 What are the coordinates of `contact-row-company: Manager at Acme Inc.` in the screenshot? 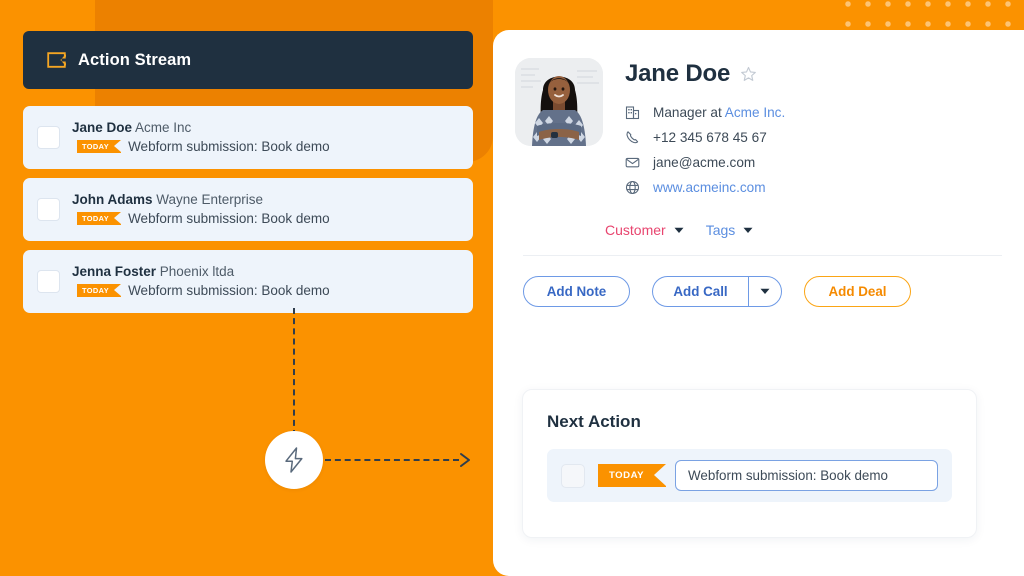 It's located at (705, 112).